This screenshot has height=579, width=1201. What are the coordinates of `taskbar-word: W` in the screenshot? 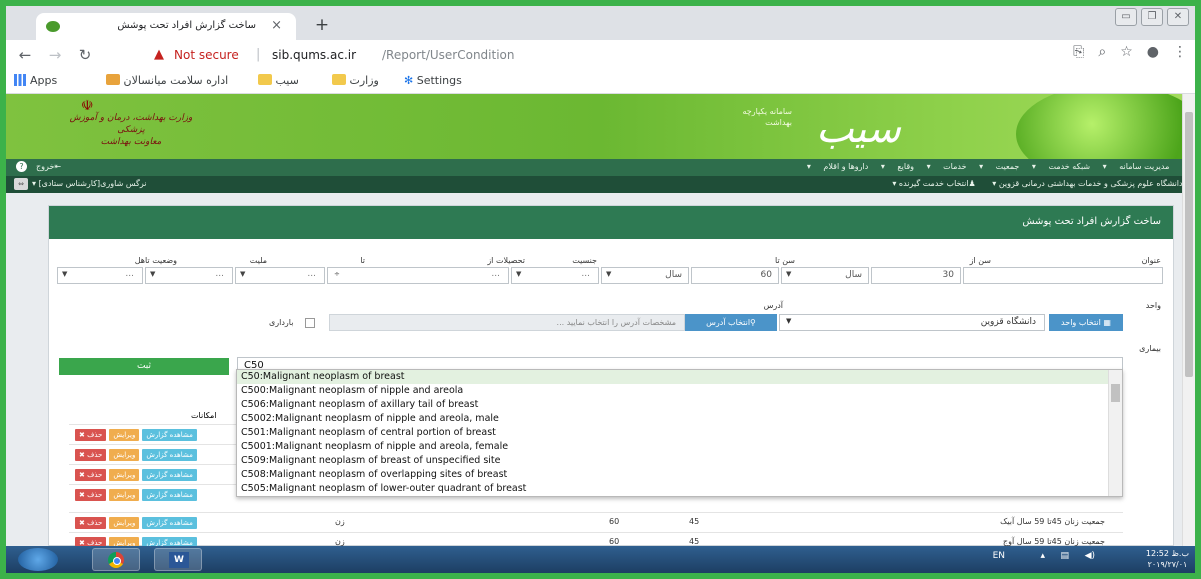 It's located at (178, 559).